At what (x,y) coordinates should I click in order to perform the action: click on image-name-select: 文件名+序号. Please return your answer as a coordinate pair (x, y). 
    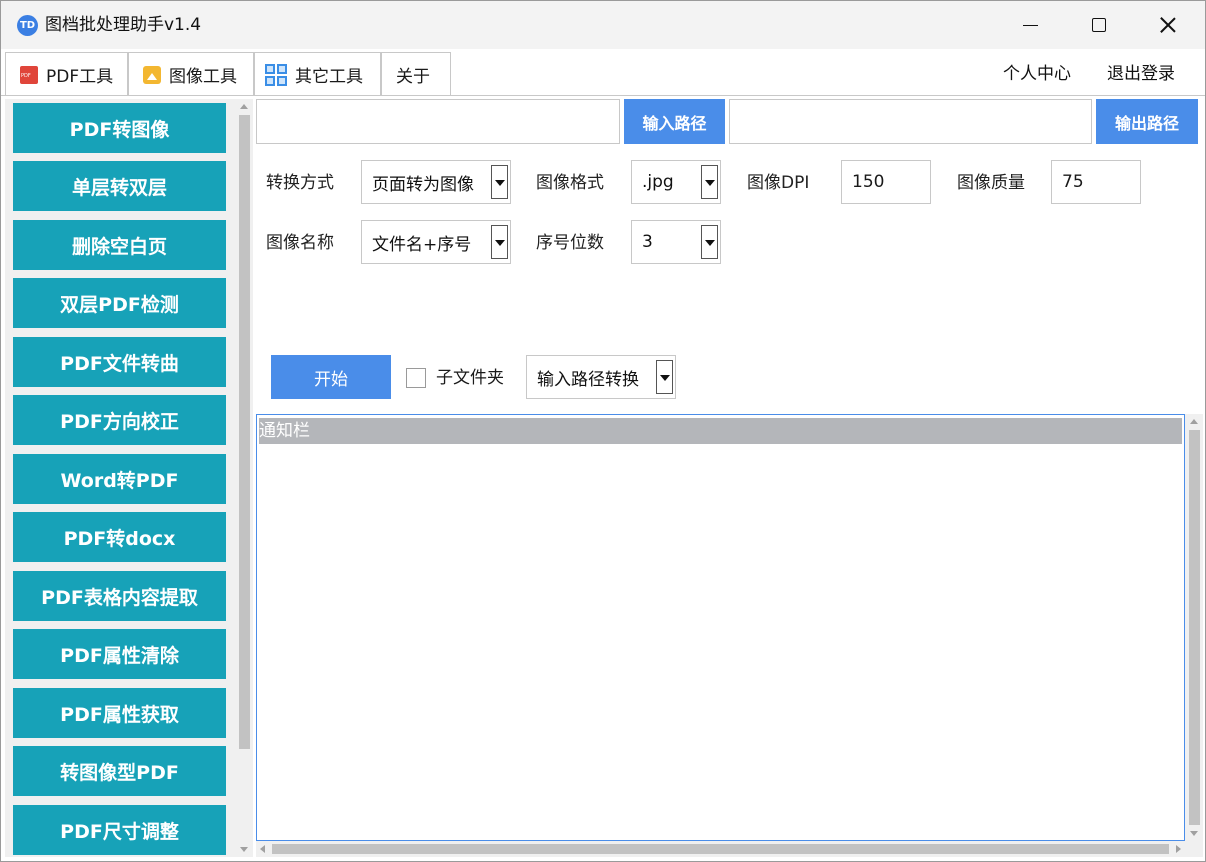
    Looking at the image, I should click on (436, 242).